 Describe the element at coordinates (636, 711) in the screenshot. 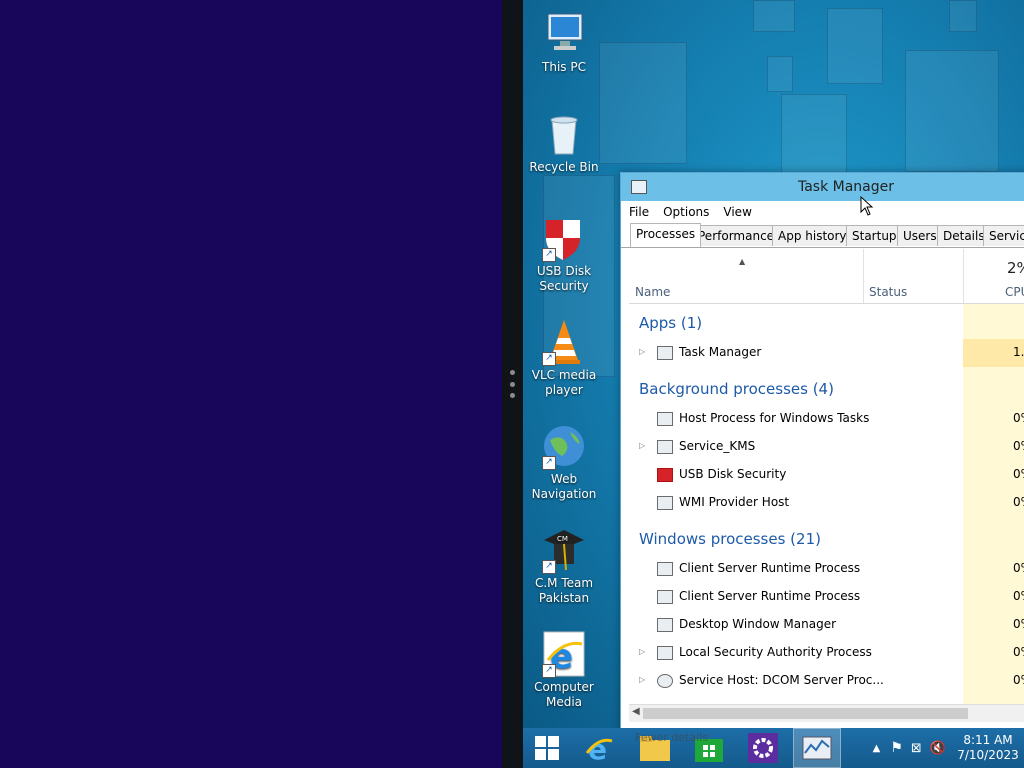

I see `scroll-left-icon: ◀` at that location.